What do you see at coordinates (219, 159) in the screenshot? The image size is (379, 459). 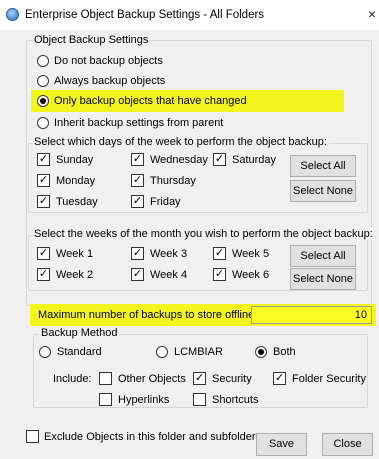 I see `check-saturday: ✓` at bounding box center [219, 159].